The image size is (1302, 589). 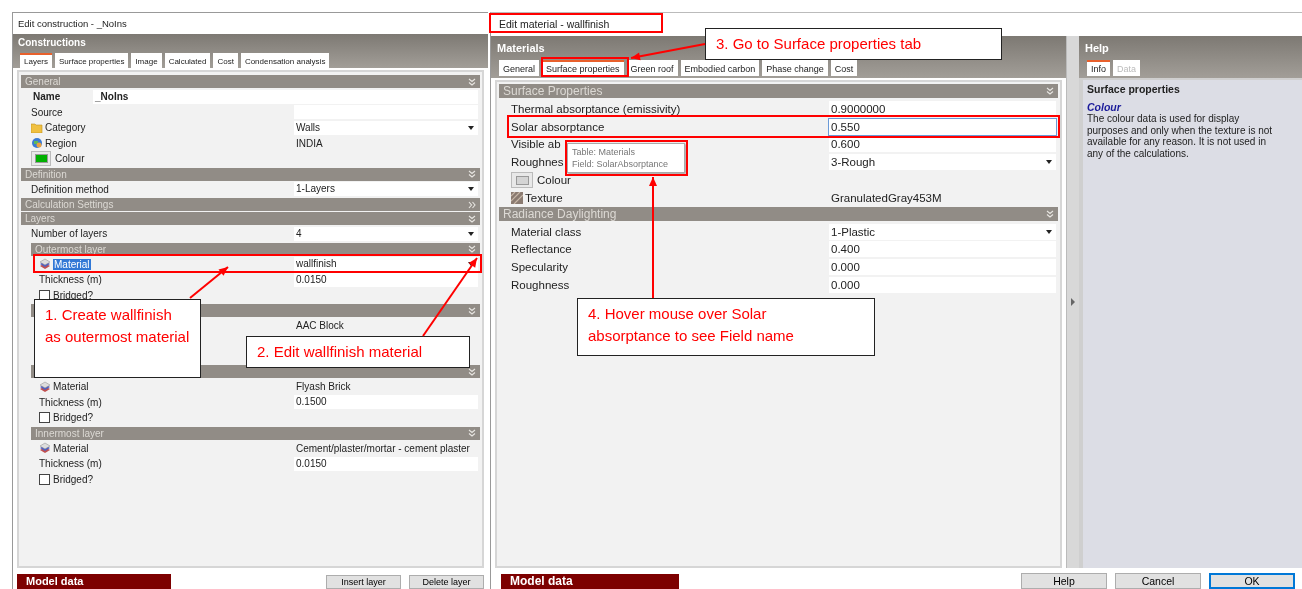 I want to click on tab: Info, so click(x=1098, y=68).